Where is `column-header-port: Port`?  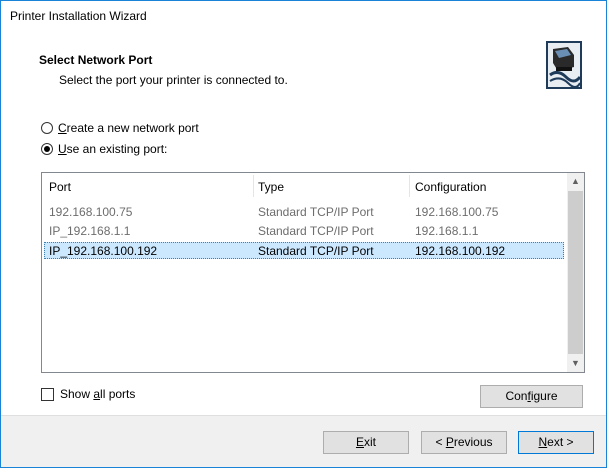 column-header-port: Port is located at coordinates (60, 187).